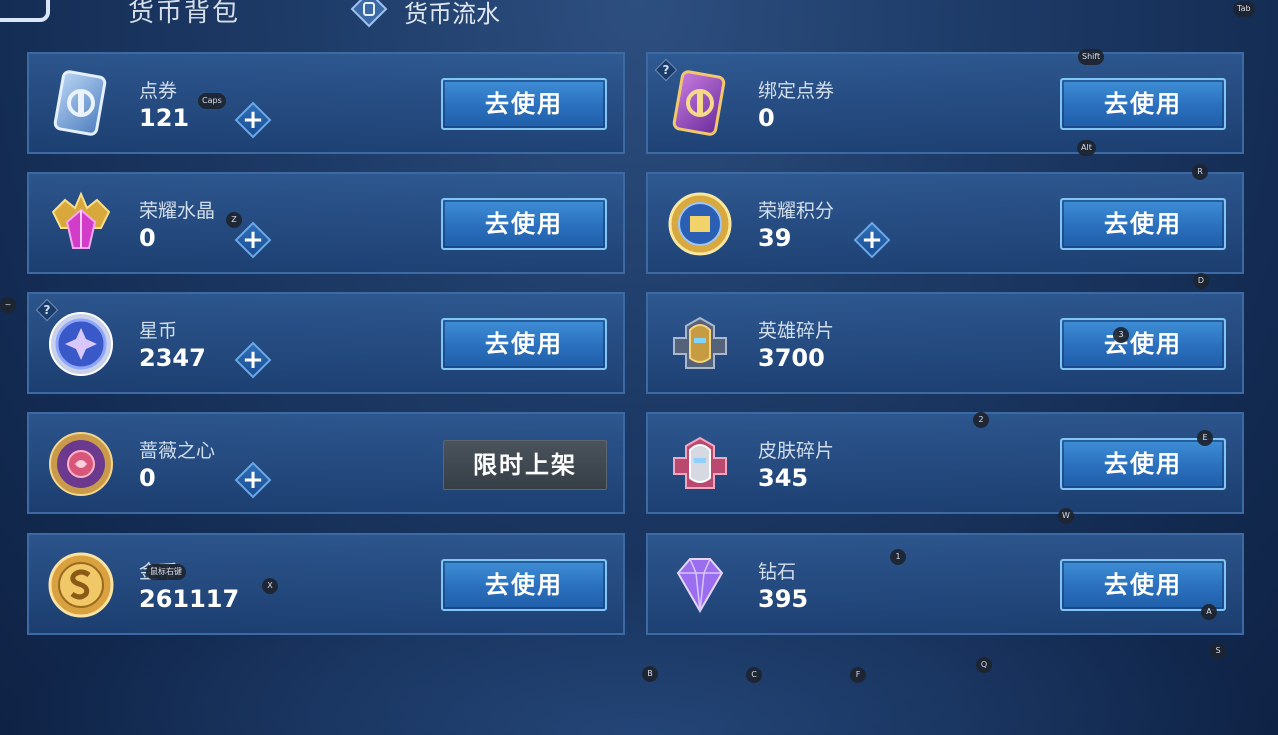 This screenshot has height=735, width=1278. What do you see at coordinates (81, 464) in the screenshot?
I see `rose-heart-icon` at bounding box center [81, 464].